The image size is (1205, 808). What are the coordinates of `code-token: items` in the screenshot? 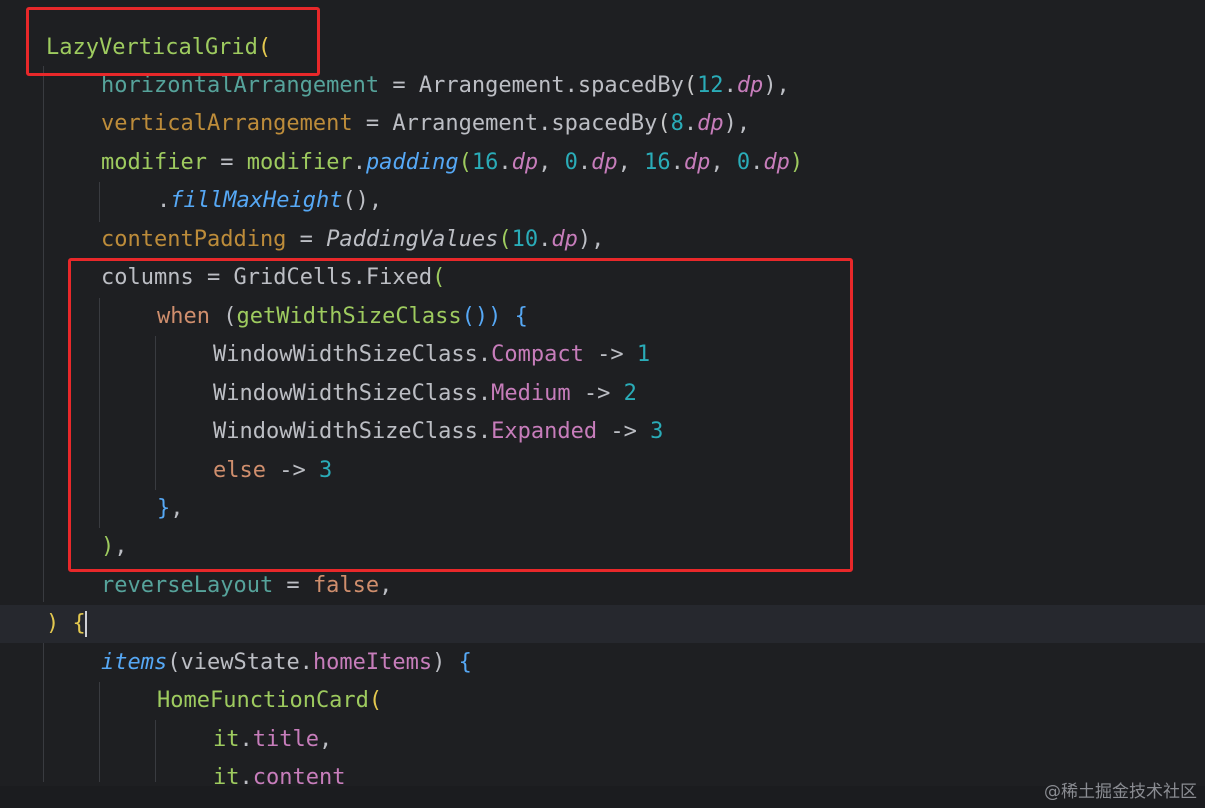 It's located at (134, 662).